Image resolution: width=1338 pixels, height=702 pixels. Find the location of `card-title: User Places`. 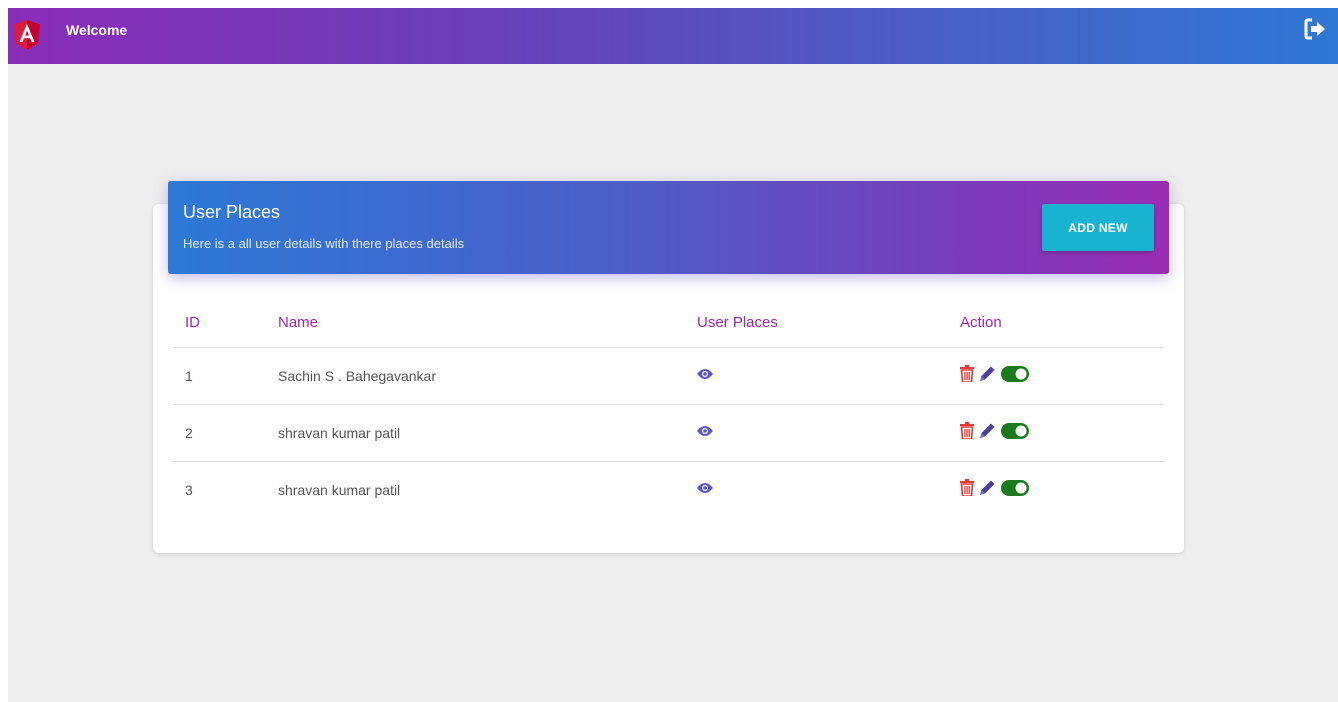

card-title: User Places is located at coordinates (232, 212).